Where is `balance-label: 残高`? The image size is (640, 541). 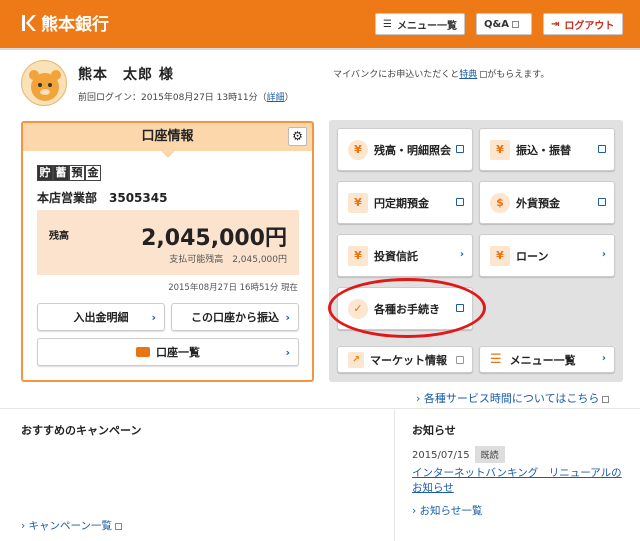 balance-label: 残高 is located at coordinates (59, 236).